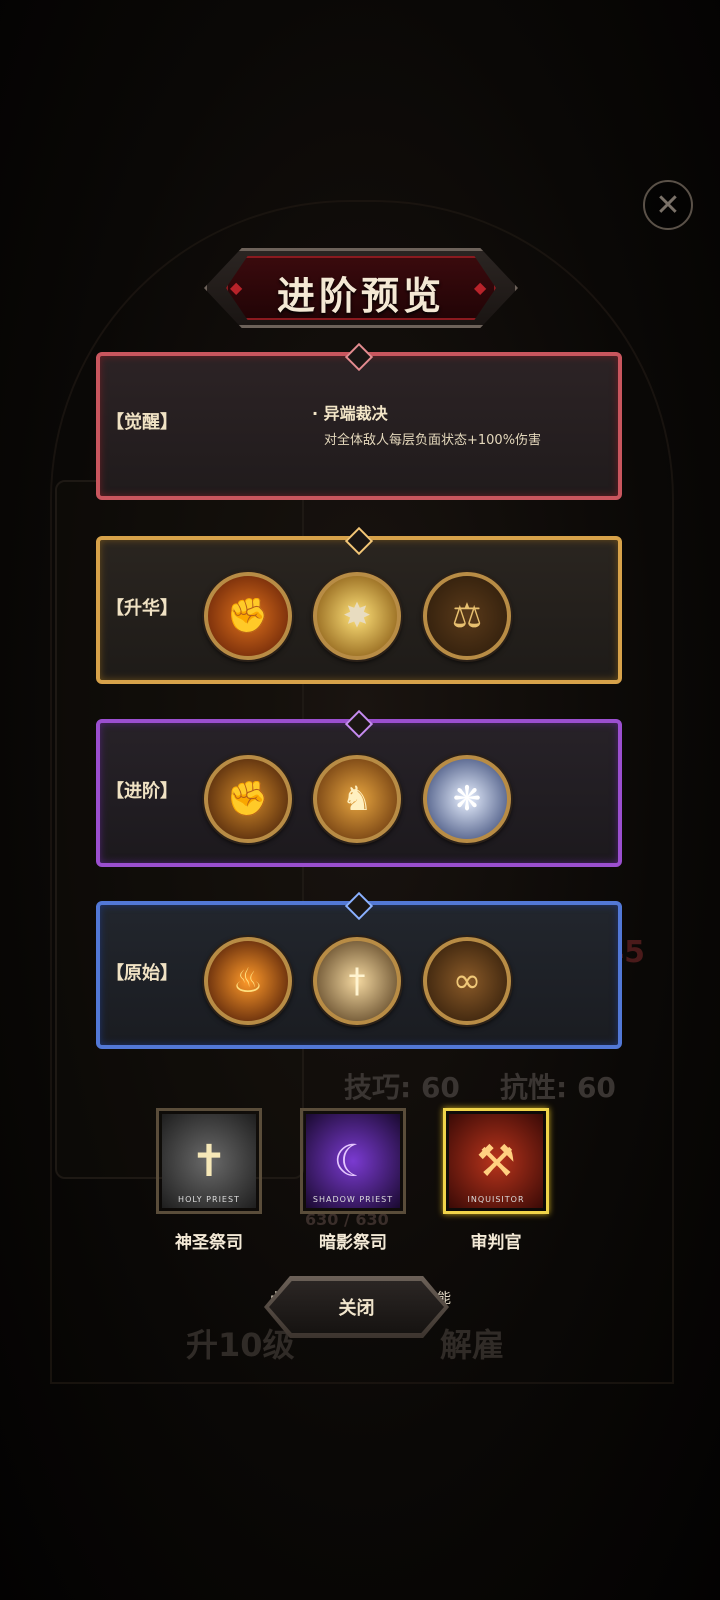  Describe the element at coordinates (472, 1345) in the screenshot. I see `background-dismiss-button: 解雇` at that location.